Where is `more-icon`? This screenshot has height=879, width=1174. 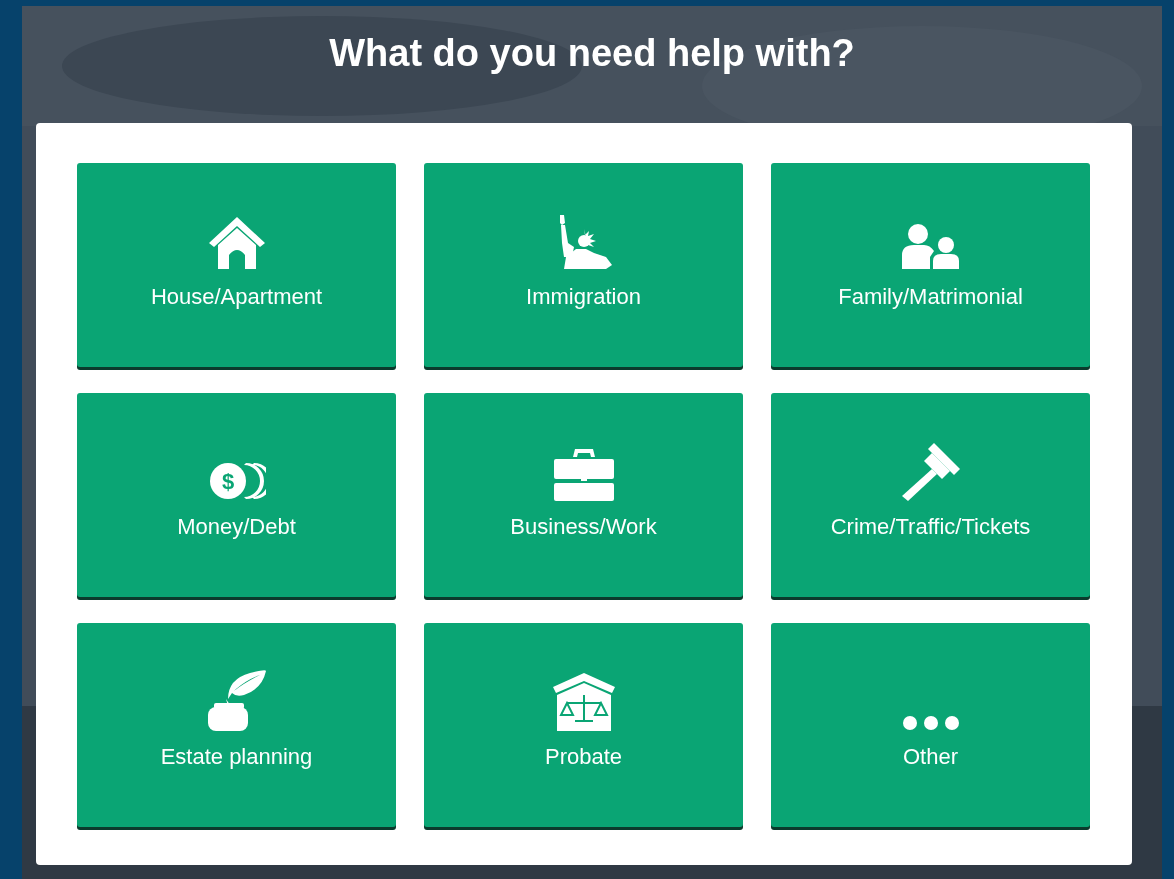
more-icon is located at coordinates (930, 723).